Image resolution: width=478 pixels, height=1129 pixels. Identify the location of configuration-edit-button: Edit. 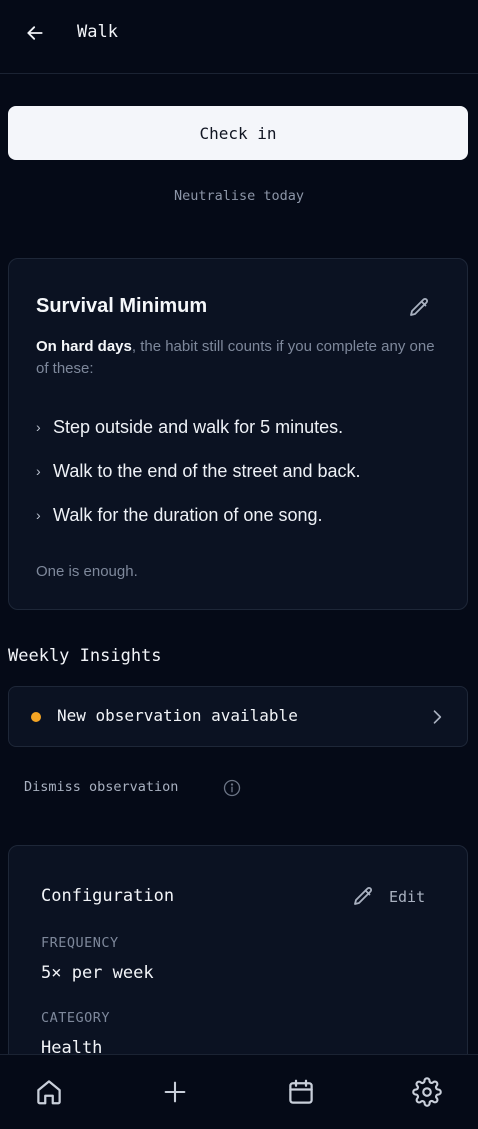
(388, 897).